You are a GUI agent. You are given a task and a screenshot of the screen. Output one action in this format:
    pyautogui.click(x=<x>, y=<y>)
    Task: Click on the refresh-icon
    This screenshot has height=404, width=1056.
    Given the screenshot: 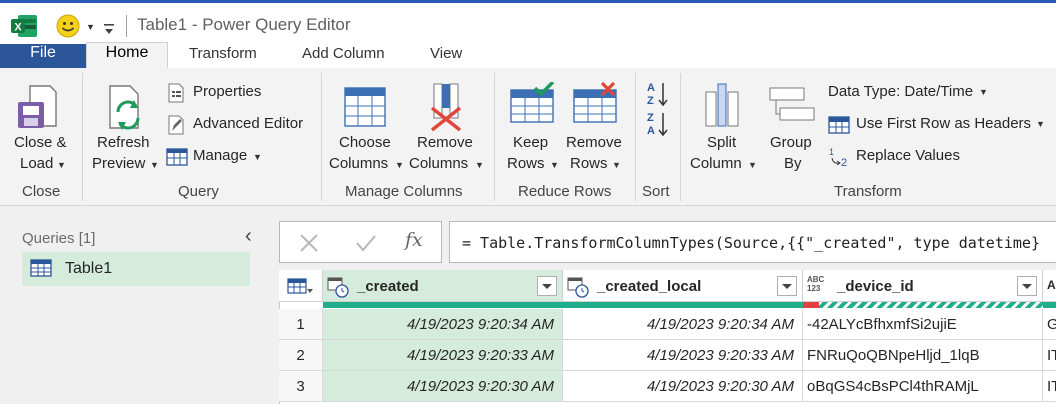 What is the action you would take?
    pyautogui.click(x=124, y=107)
    